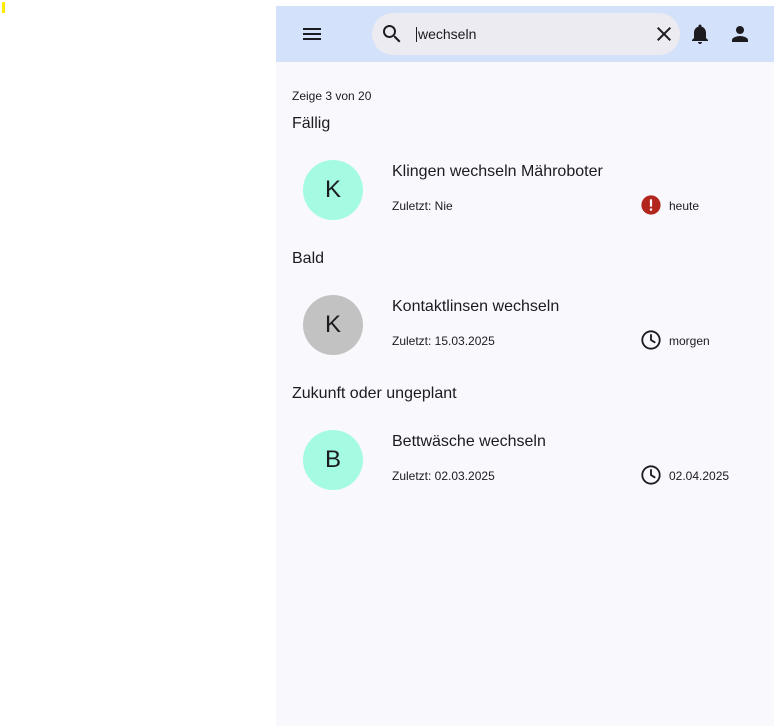 The height and width of the screenshot is (726, 774). I want to click on text-caret, so click(416, 34).